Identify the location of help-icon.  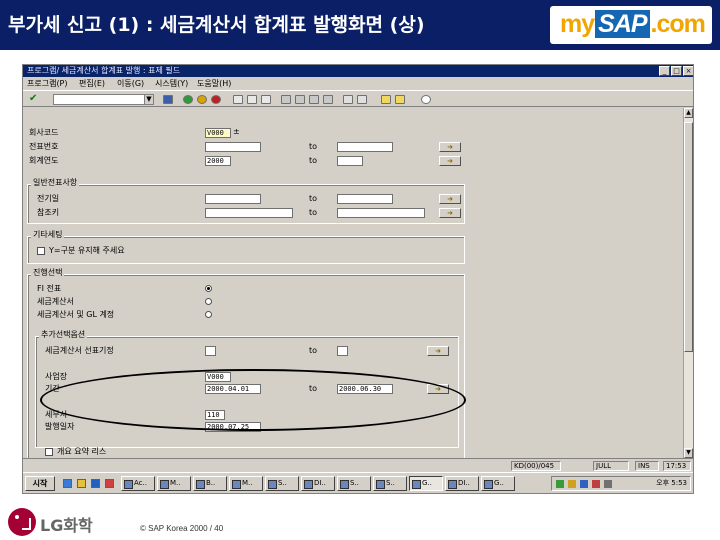
(426, 99).